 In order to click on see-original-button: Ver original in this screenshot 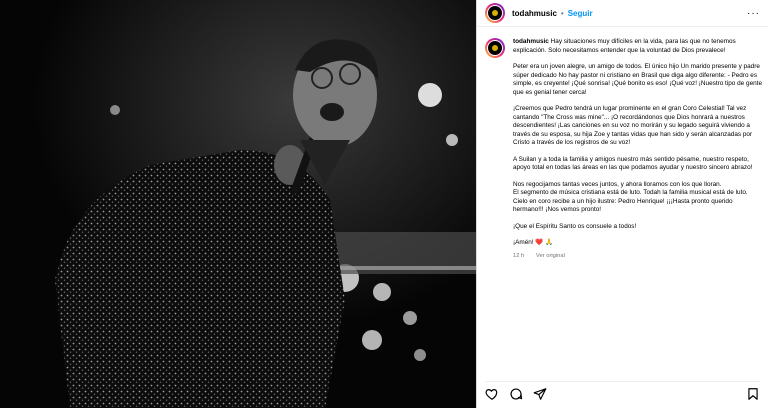, I will do `click(550, 256)`.